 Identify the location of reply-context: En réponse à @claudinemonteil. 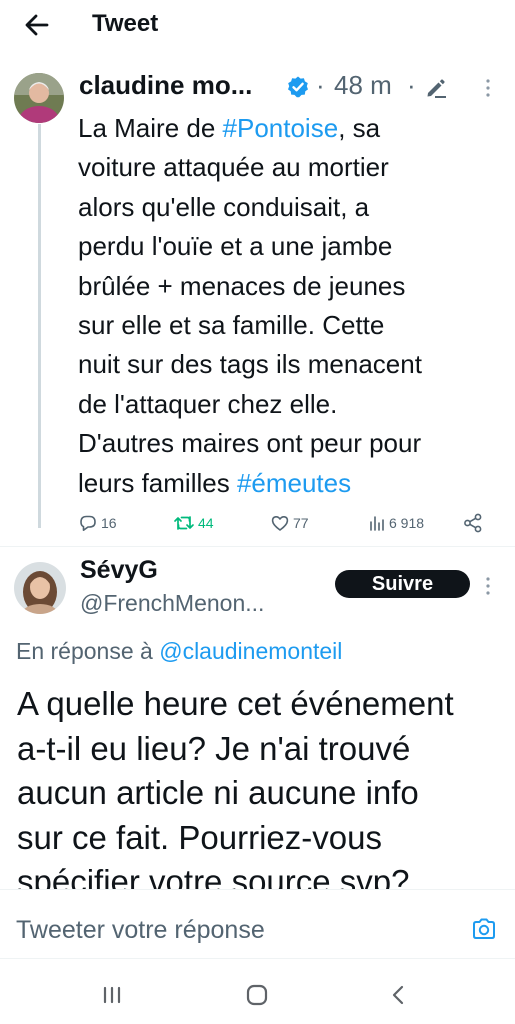
(179, 651).